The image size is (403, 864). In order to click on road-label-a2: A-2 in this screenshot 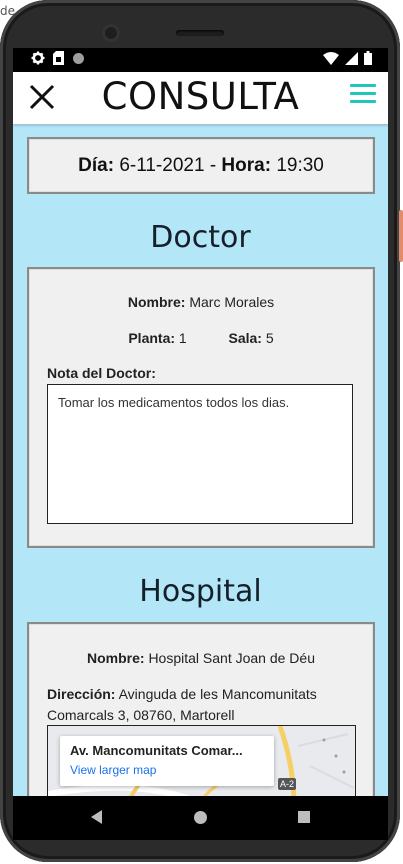, I will do `click(287, 784)`.